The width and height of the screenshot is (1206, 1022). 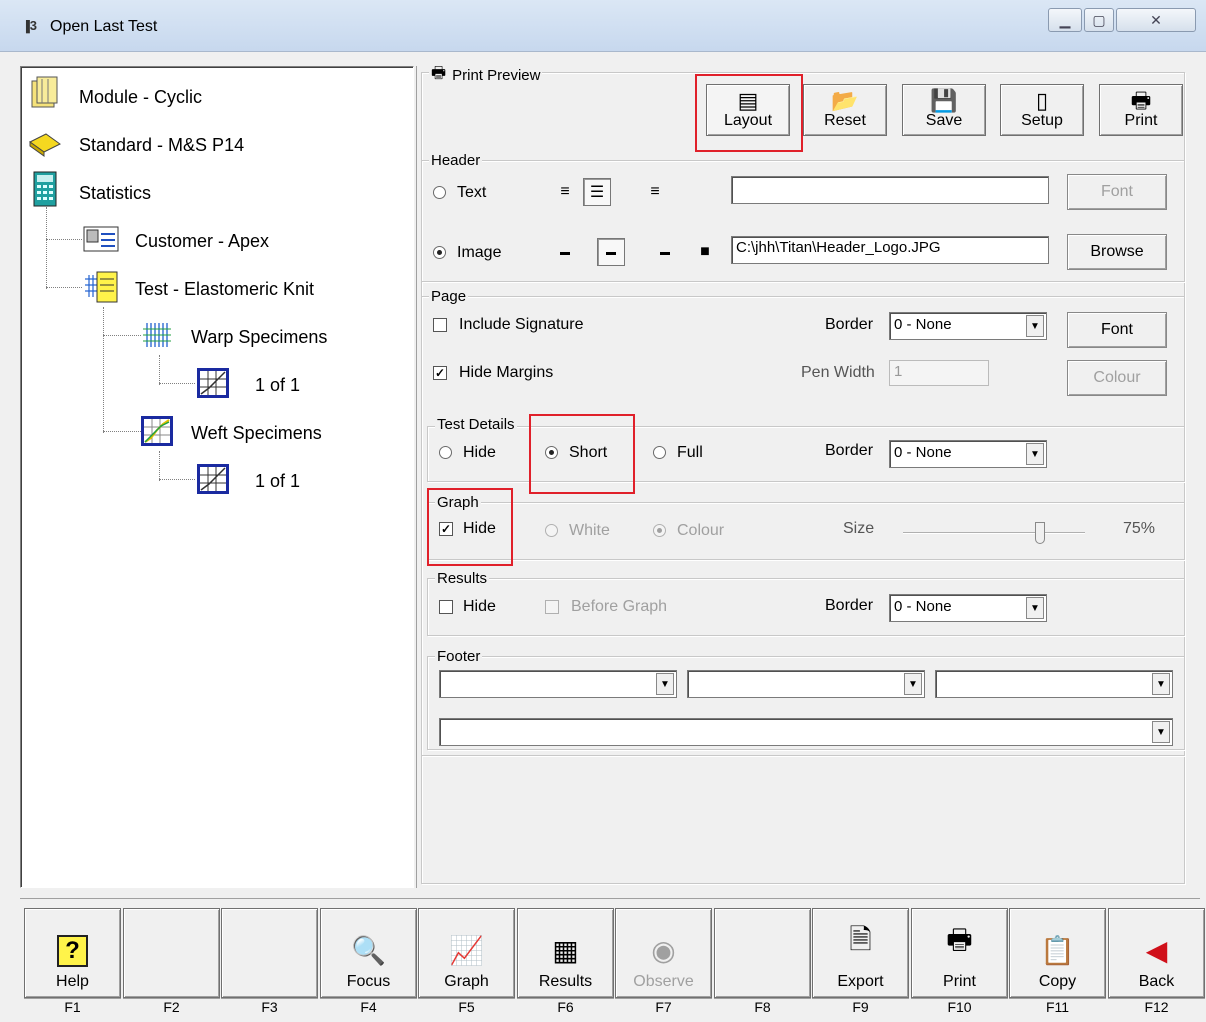 I want to click on print-button: 🖶 Print, so click(x=1141, y=110).